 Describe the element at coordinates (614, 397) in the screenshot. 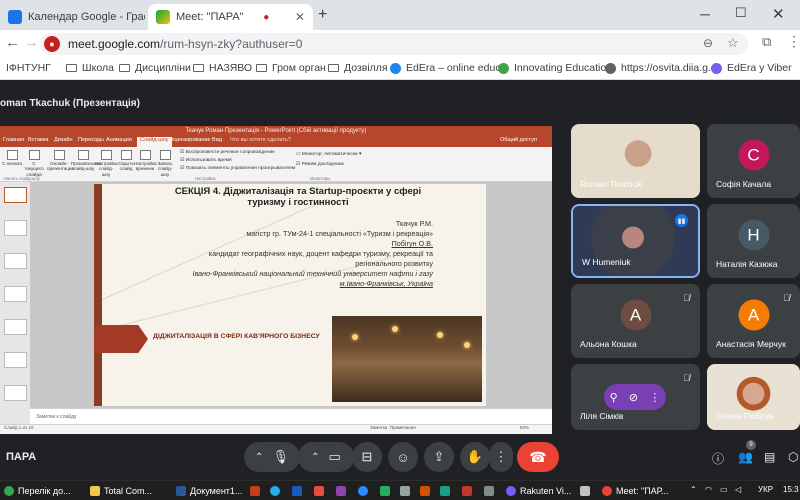

I see `pin-icon: ⚲` at that location.